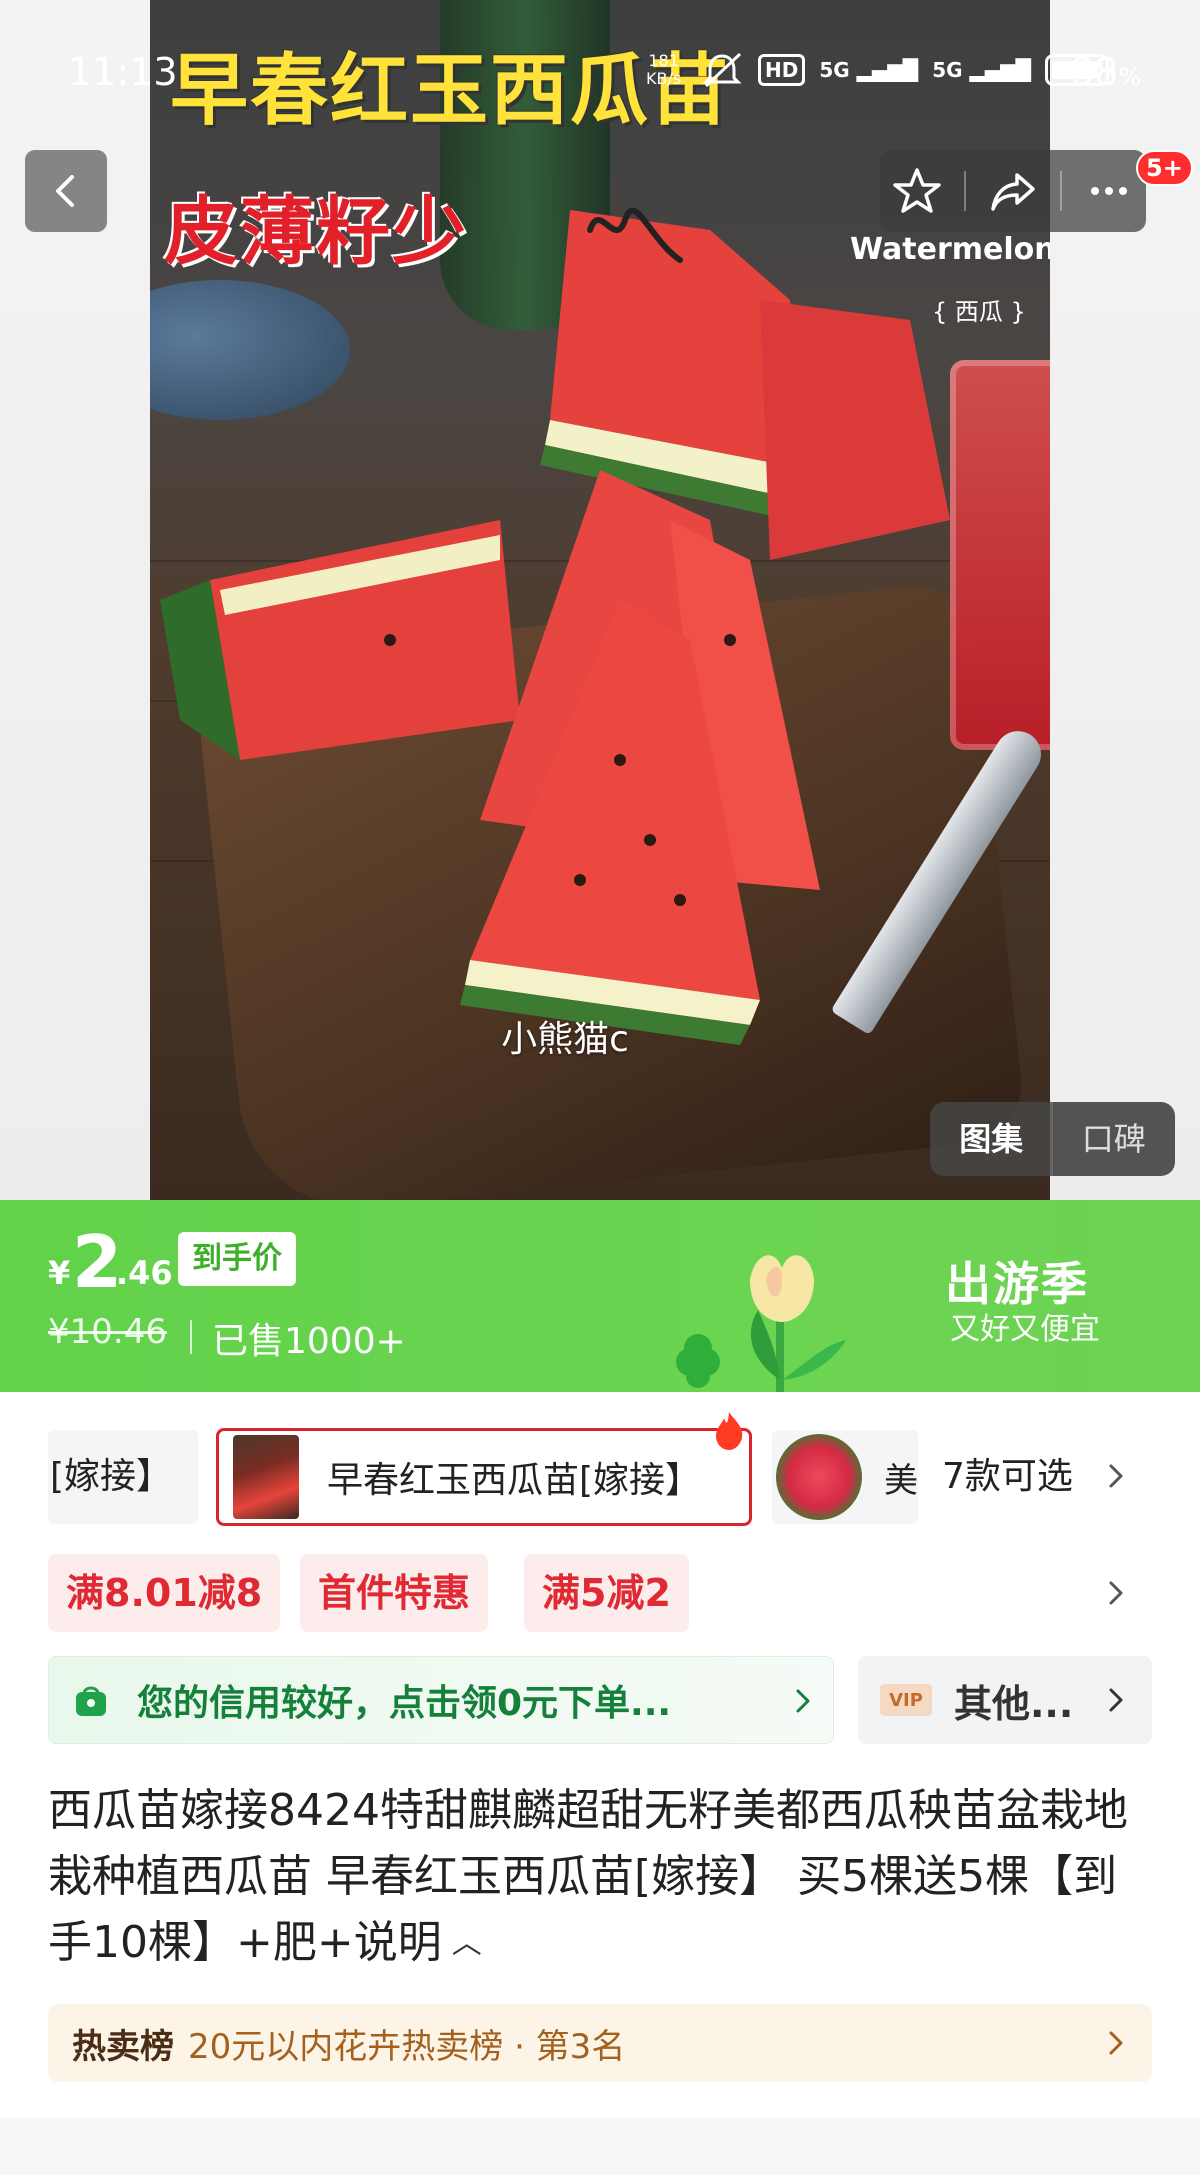 This screenshot has width=1200, height=2175. What do you see at coordinates (107, 1332) in the screenshot?
I see `original-price: ¥10.46` at bounding box center [107, 1332].